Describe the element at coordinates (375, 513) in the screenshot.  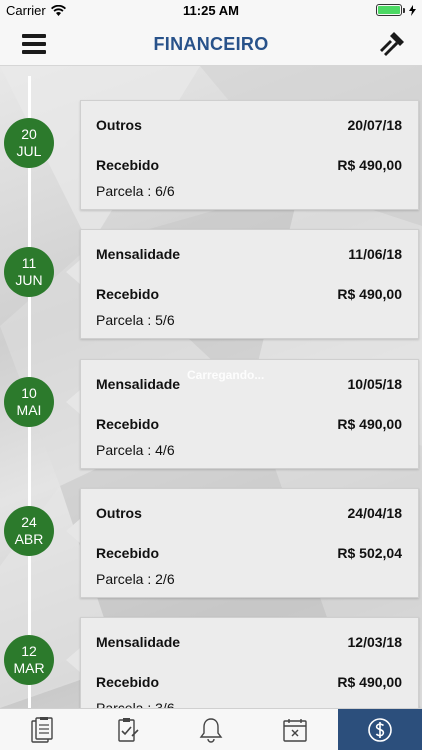
I see `payment-date: 24/04/18` at that location.